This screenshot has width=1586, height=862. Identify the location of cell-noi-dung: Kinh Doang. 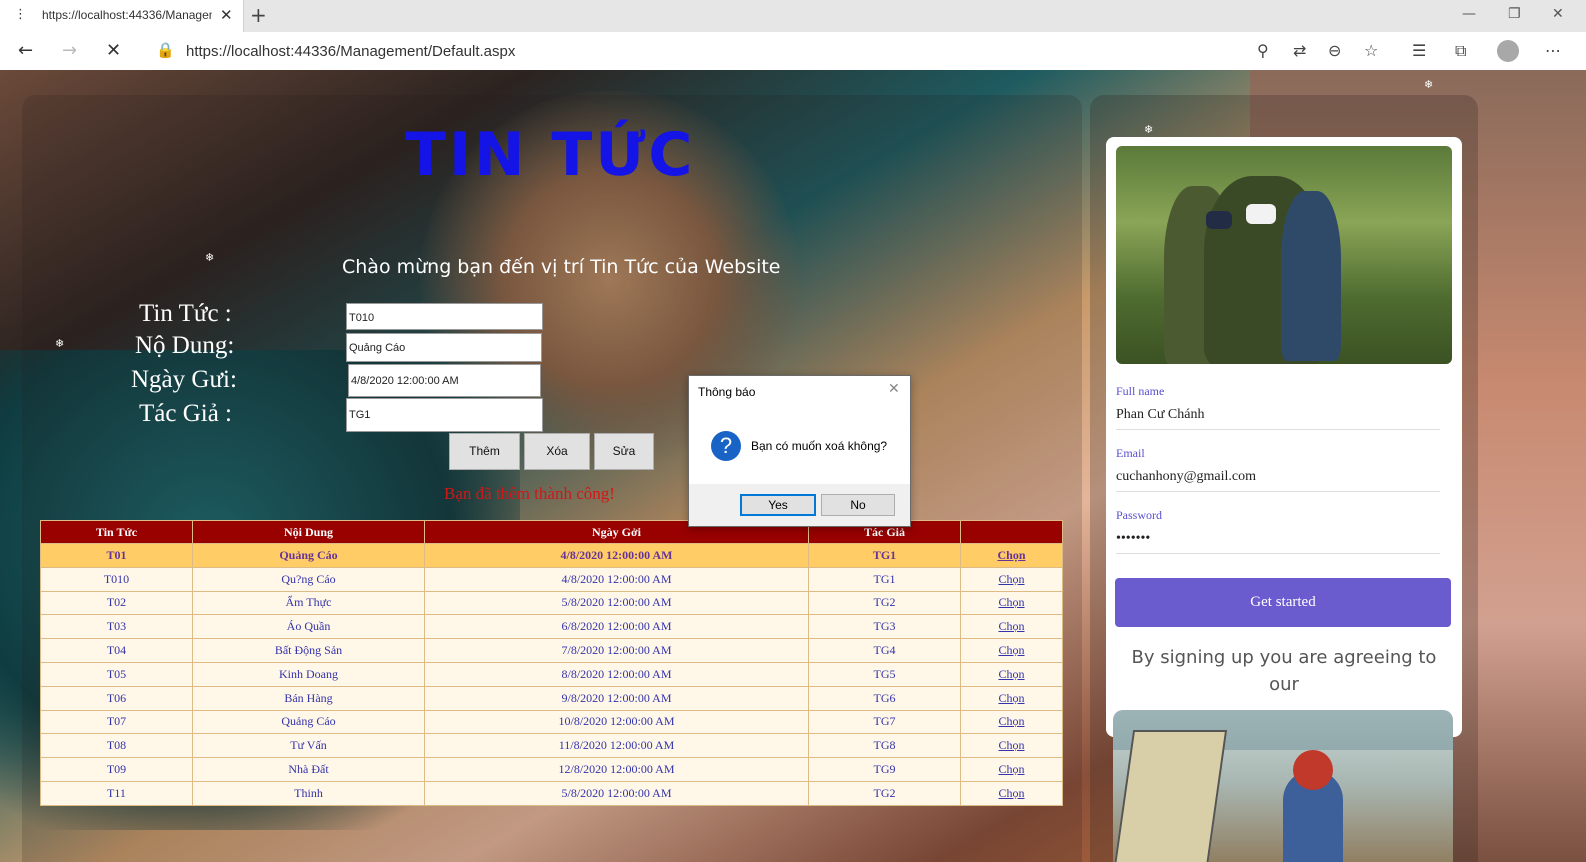
(308, 674).